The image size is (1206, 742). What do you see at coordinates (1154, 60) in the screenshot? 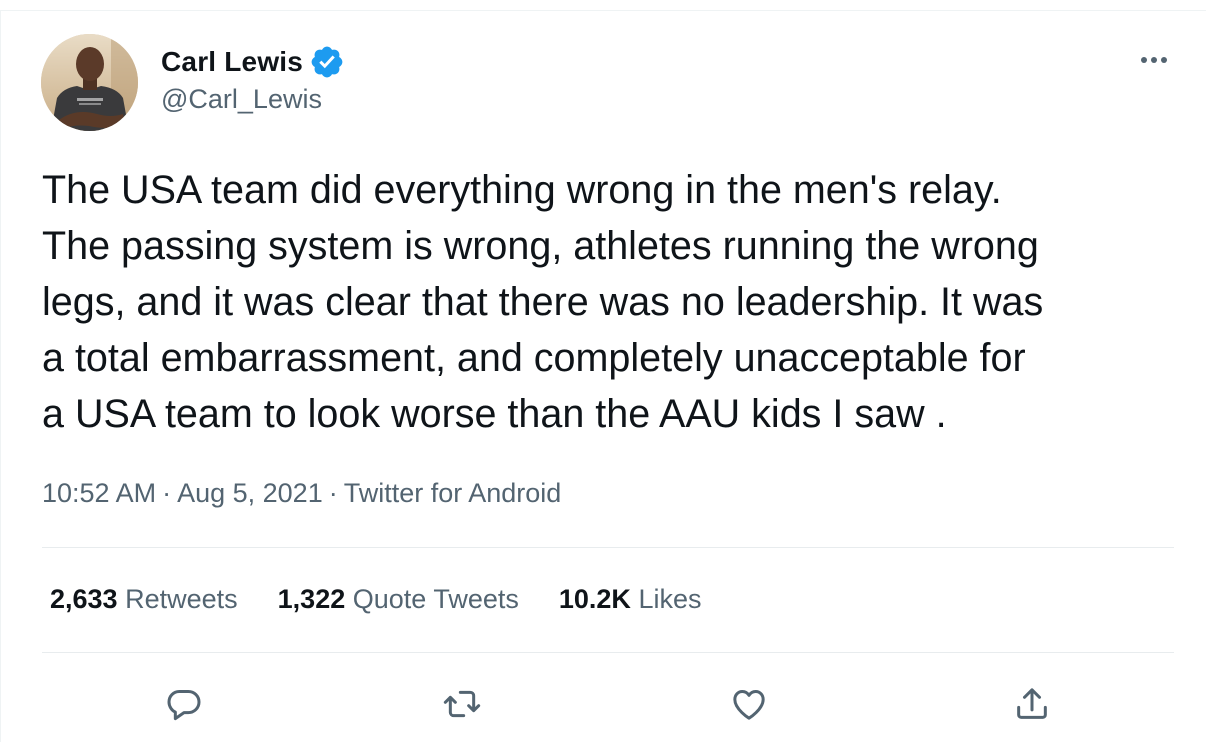
I see `more-options-icon` at bounding box center [1154, 60].